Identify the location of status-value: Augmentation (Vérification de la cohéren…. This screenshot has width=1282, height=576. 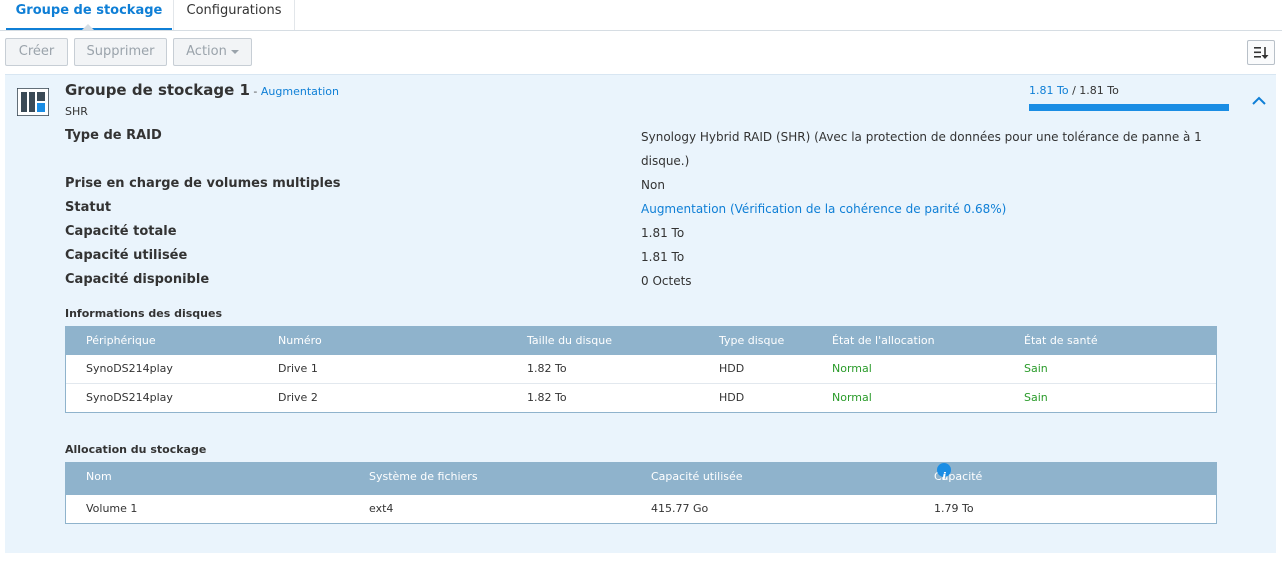
(936, 209).